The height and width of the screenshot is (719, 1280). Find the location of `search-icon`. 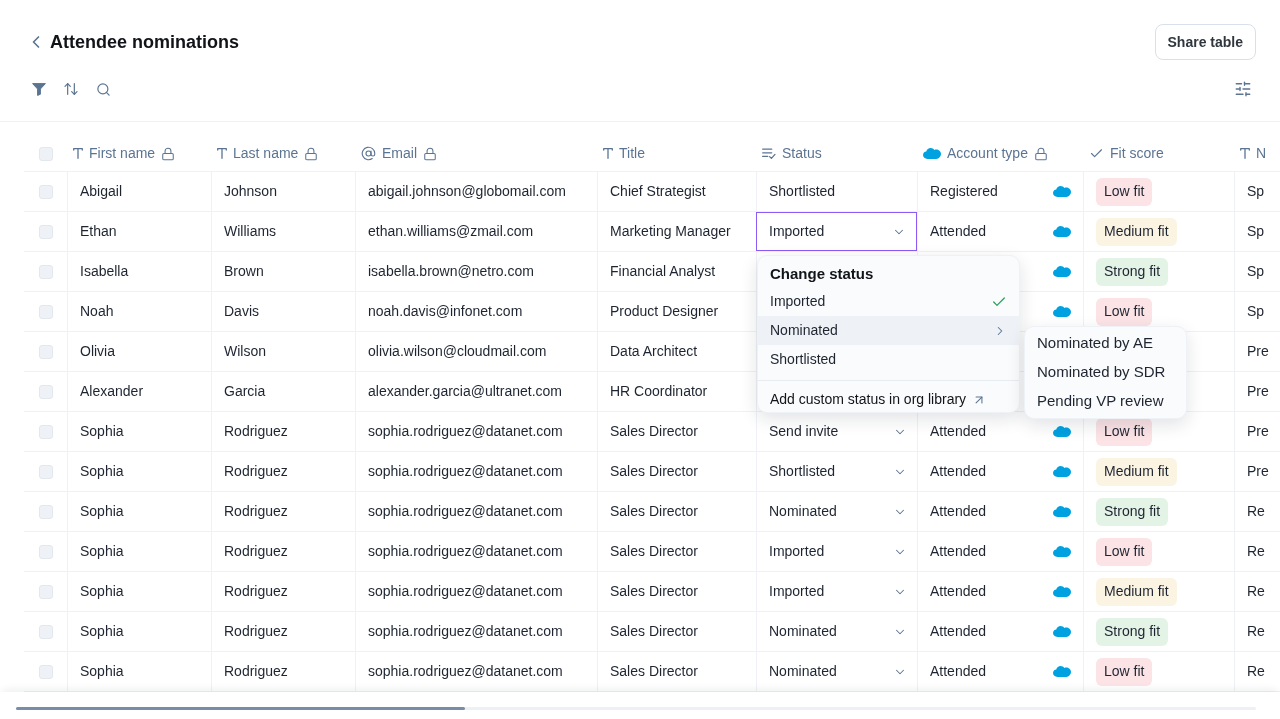

search-icon is located at coordinates (103, 89).